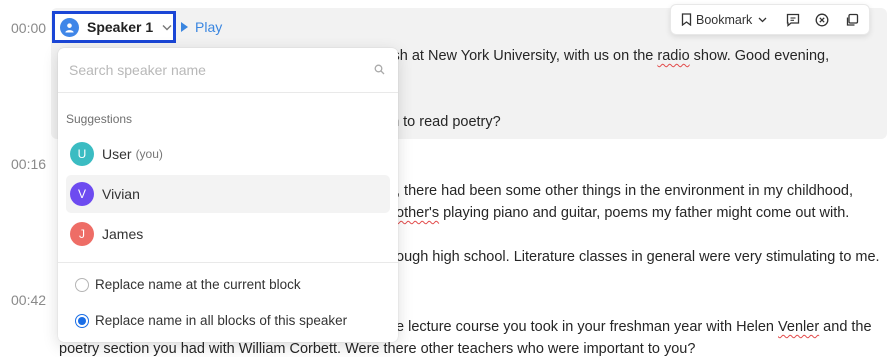 The image size is (891, 357). Describe the element at coordinates (82, 234) in the screenshot. I see `avatar: J` at that location.